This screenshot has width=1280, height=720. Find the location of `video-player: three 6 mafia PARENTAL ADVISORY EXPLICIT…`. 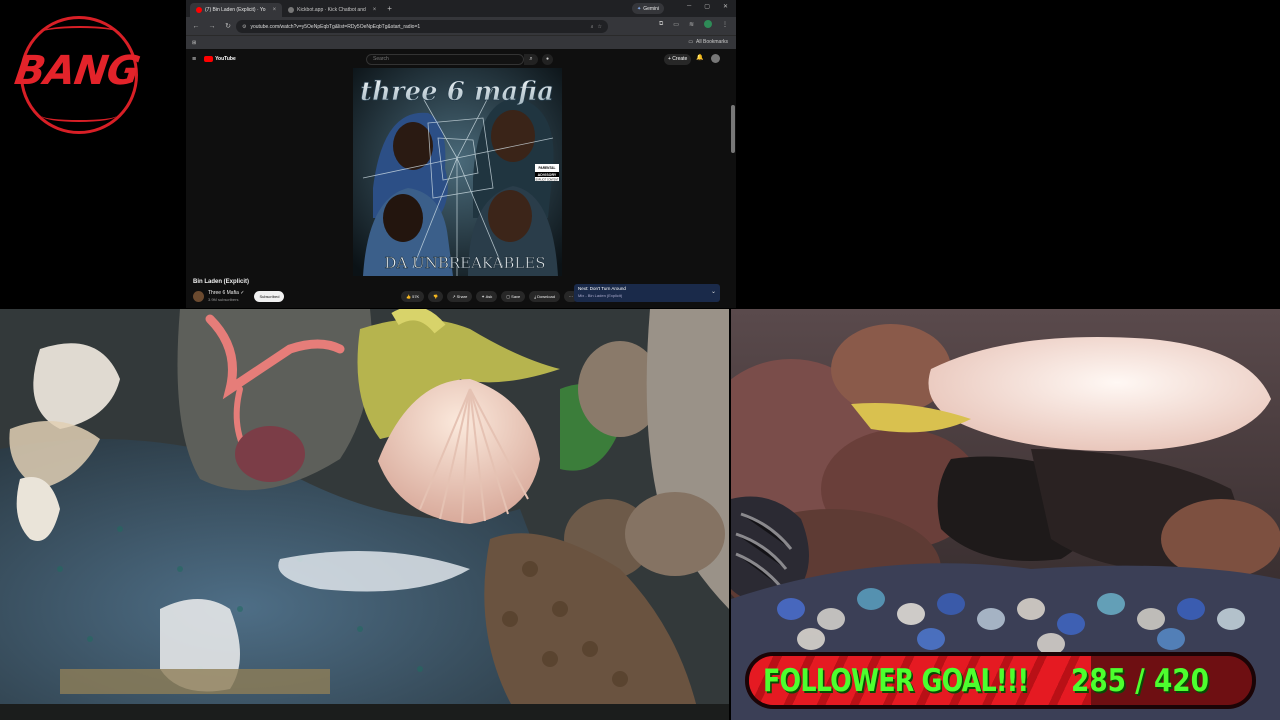

video-player: three 6 mafia PARENTAL ADVISORY EXPLICIT… is located at coordinates (457, 172).